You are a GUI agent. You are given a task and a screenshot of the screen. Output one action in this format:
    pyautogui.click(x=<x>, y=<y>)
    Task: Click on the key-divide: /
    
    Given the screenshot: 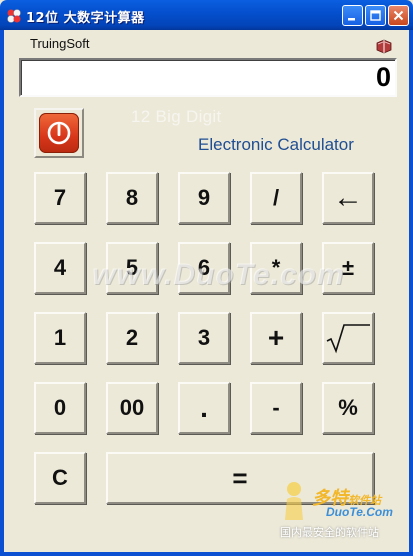 What is the action you would take?
    pyautogui.click(x=276, y=198)
    